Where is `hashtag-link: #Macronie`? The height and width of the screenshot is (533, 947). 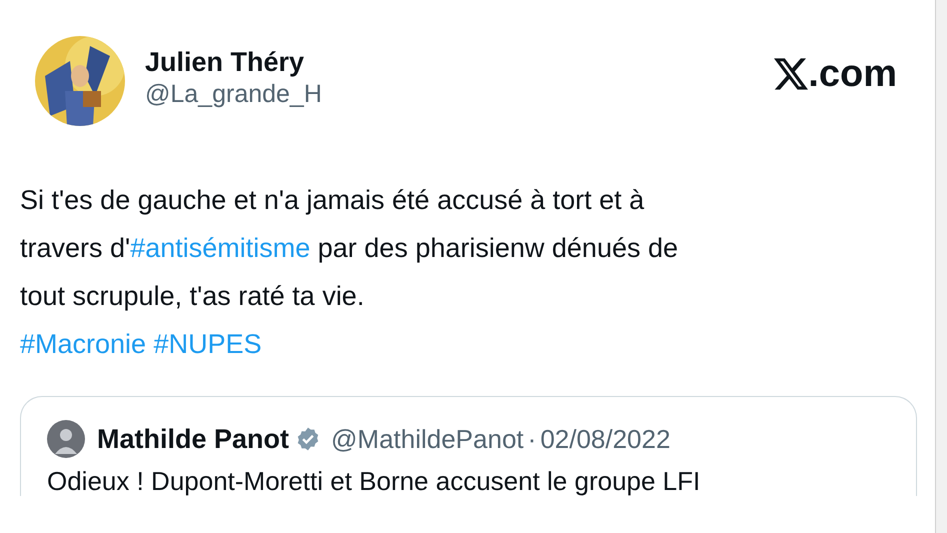
hashtag-link: #Macronie is located at coordinates (83, 344).